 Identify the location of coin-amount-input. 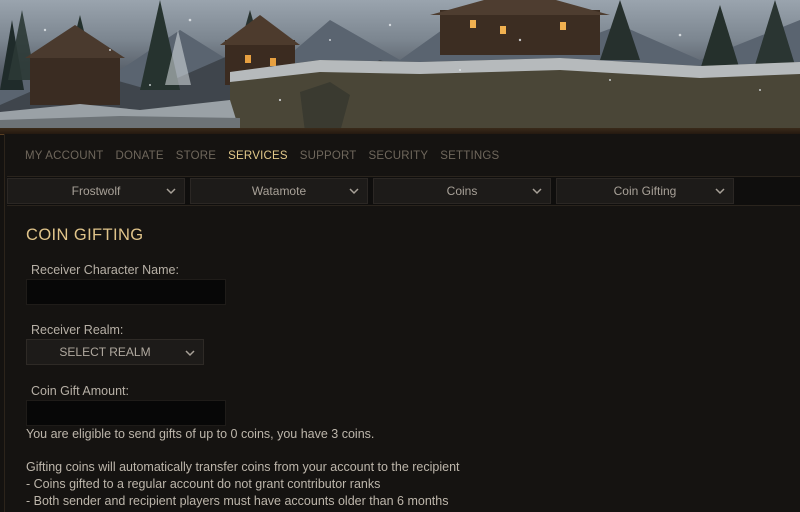
(126, 413).